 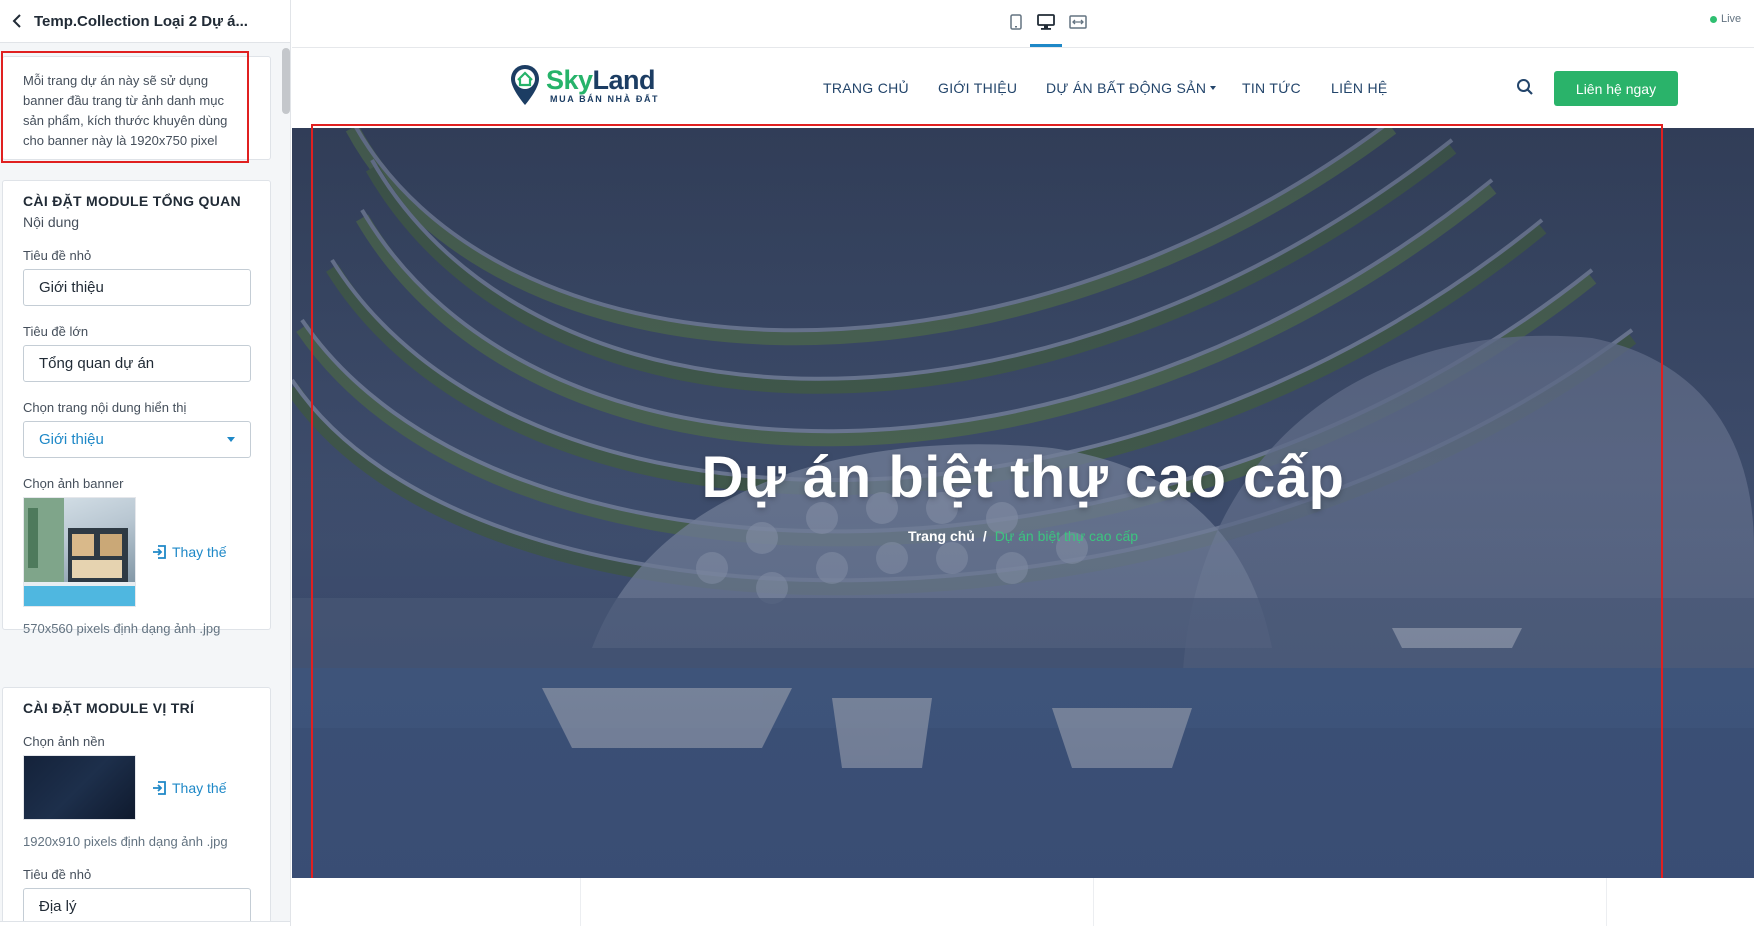 I want to click on panel-footer, so click(x=145, y=923).